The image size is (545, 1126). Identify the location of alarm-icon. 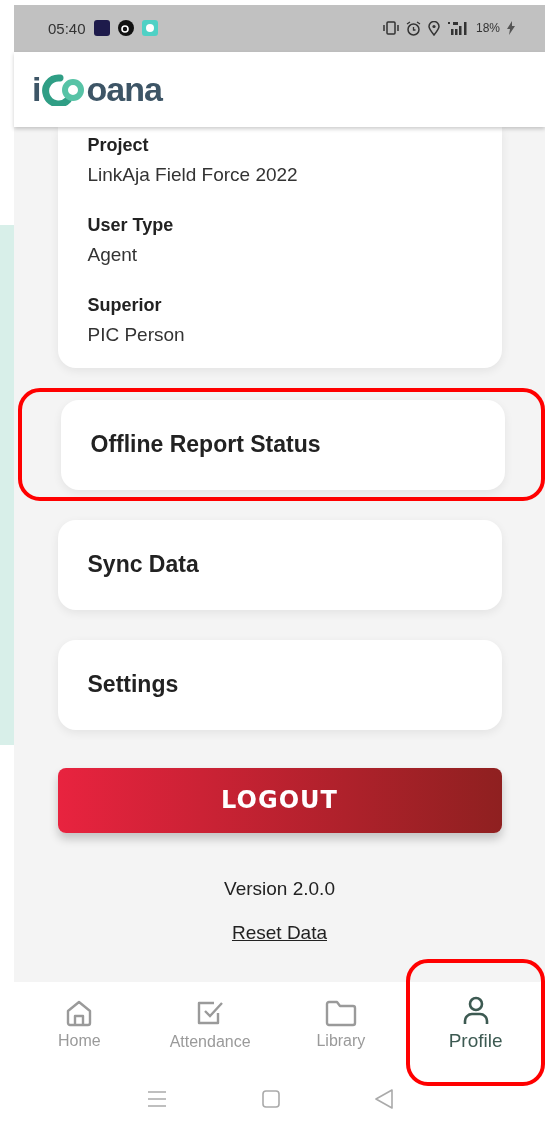
(413, 28).